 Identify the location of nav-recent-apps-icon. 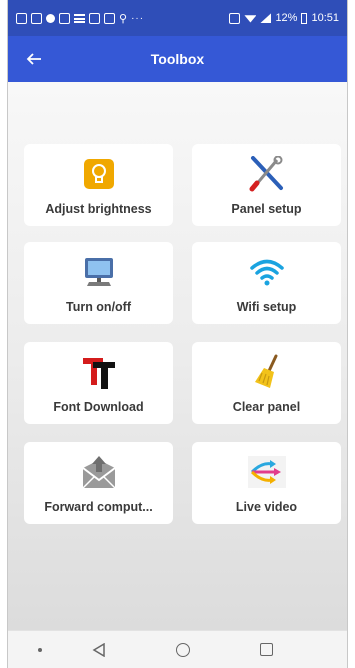
(266, 649).